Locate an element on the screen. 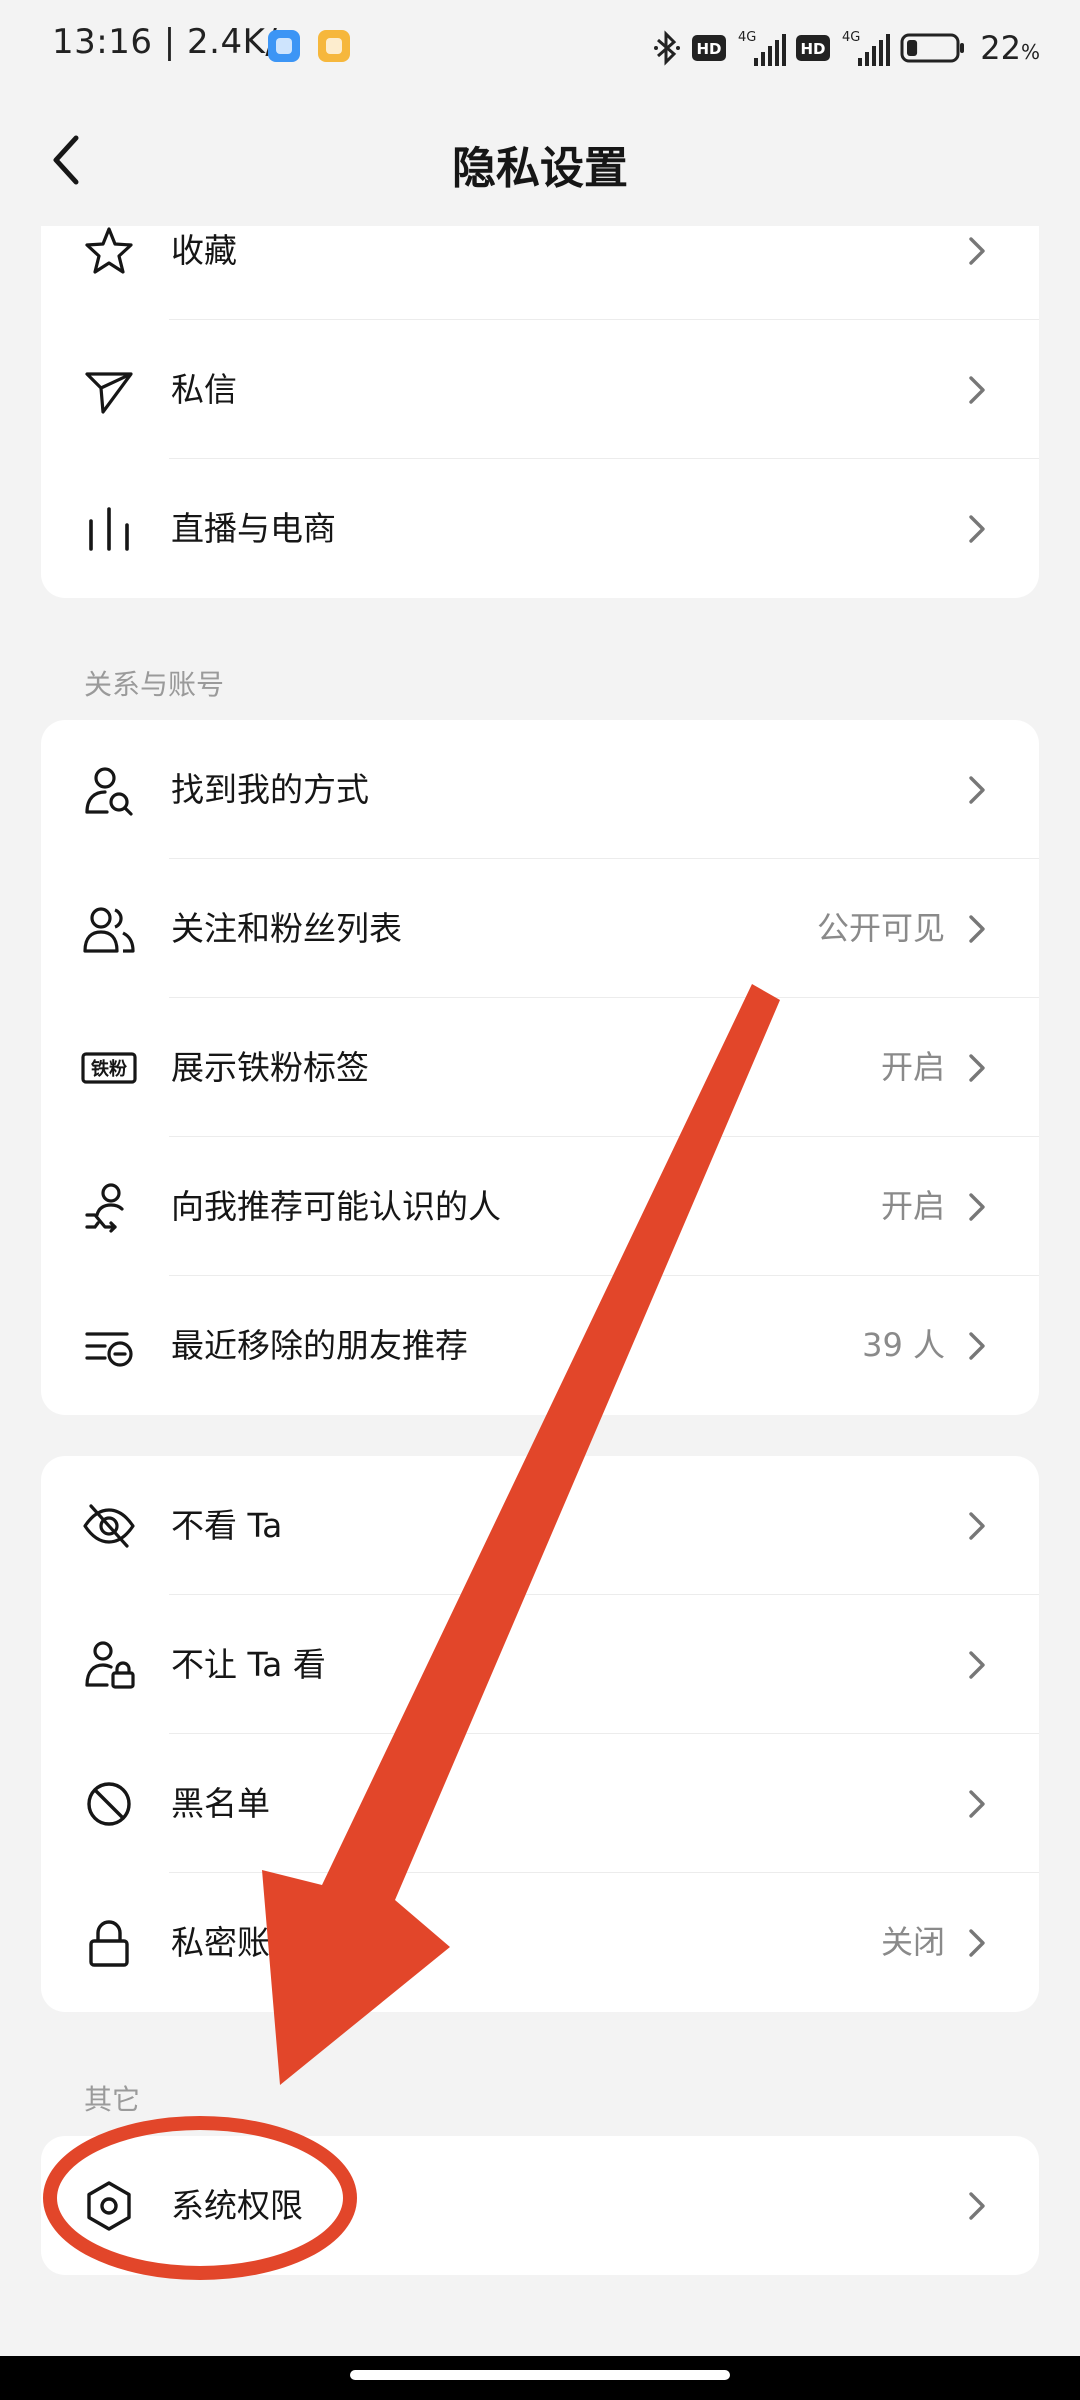 The width and height of the screenshot is (1080, 2400). row-iron-fan-badge: 铁粉 展示铁粉标签 开启 is located at coordinates (540, 1067).